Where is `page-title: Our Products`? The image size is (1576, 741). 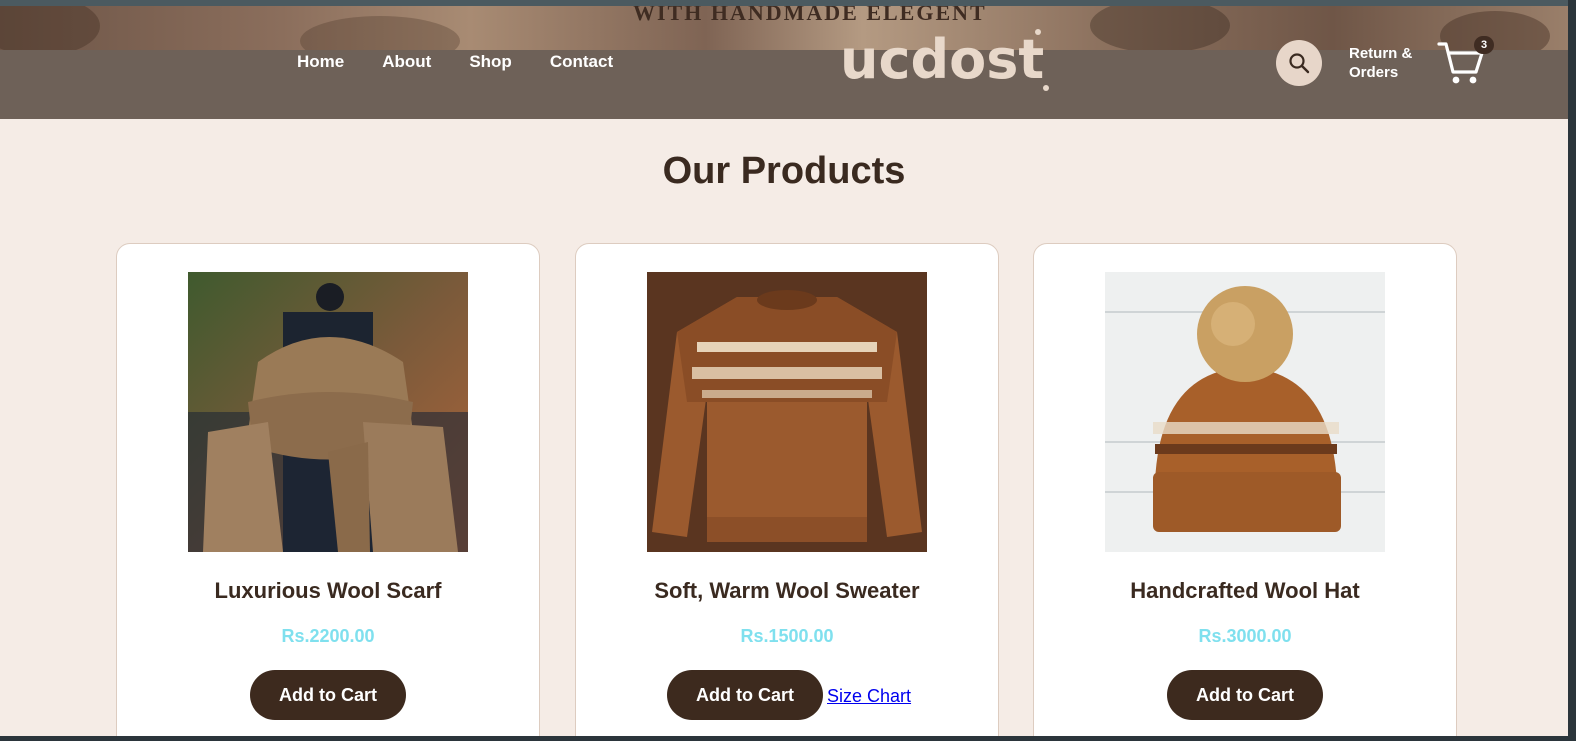
page-title: Our Products is located at coordinates (784, 171).